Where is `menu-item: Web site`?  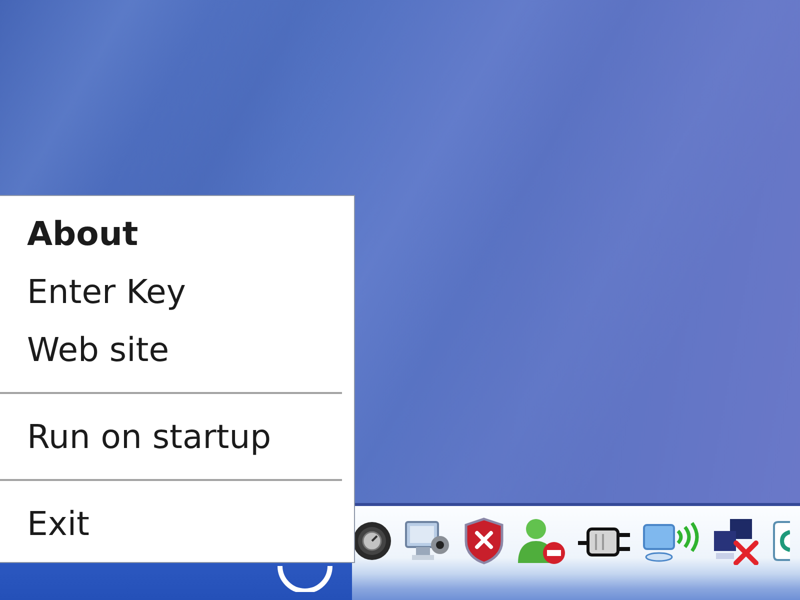 menu-item: Web site is located at coordinates (177, 349).